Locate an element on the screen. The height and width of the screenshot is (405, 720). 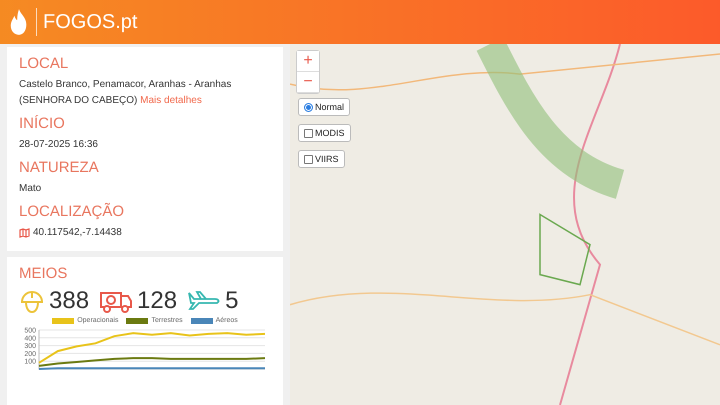
coordinates-text: 40.117542,-7.14438 is located at coordinates (77, 233).